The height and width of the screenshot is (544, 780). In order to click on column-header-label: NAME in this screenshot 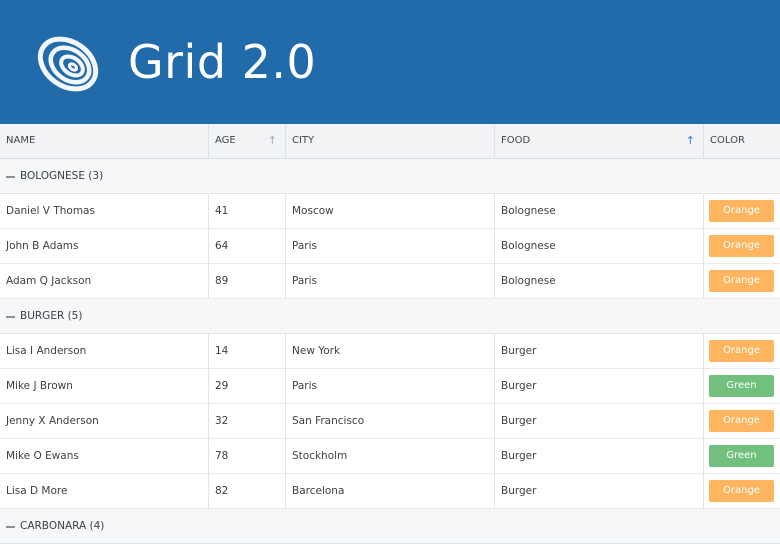, I will do `click(21, 140)`.